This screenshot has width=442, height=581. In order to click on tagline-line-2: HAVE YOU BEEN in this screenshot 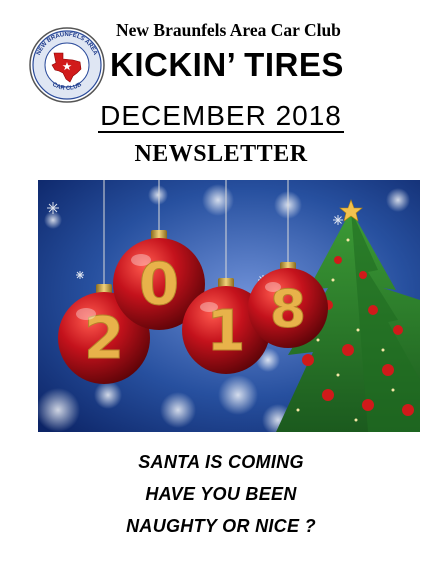, I will do `click(221, 494)`.